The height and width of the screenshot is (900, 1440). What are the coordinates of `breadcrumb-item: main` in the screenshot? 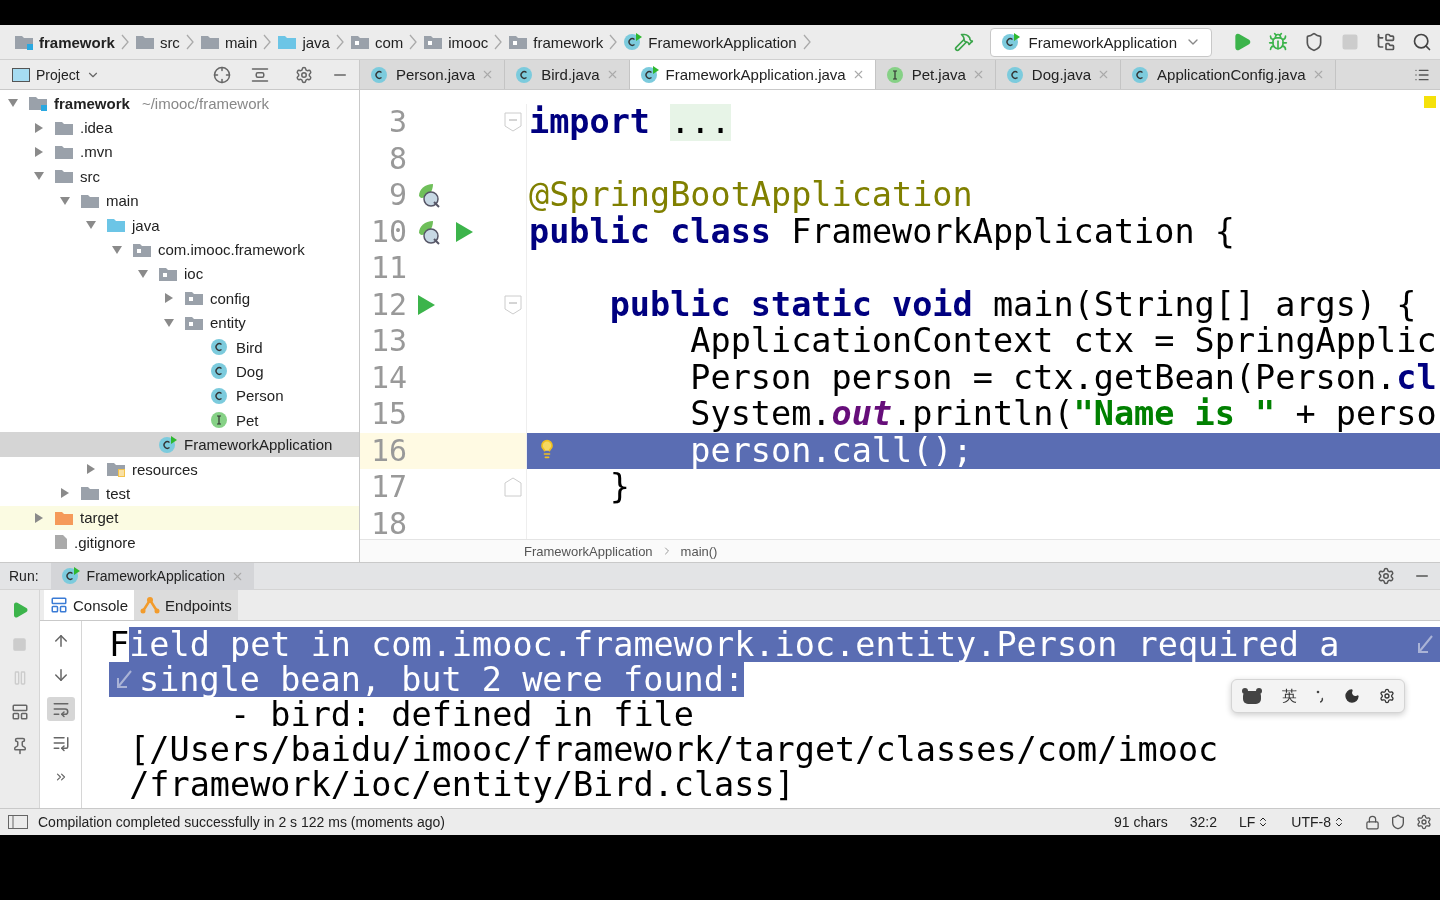 It's located at (228, 42).